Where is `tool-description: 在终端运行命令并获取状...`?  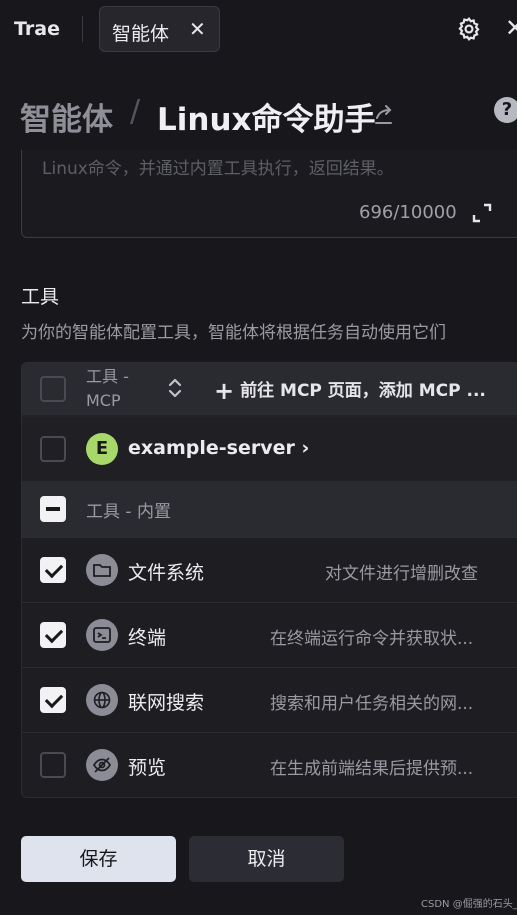 tool-description: 在终端运行命令并获取状... is located at coordinates (372, 639).